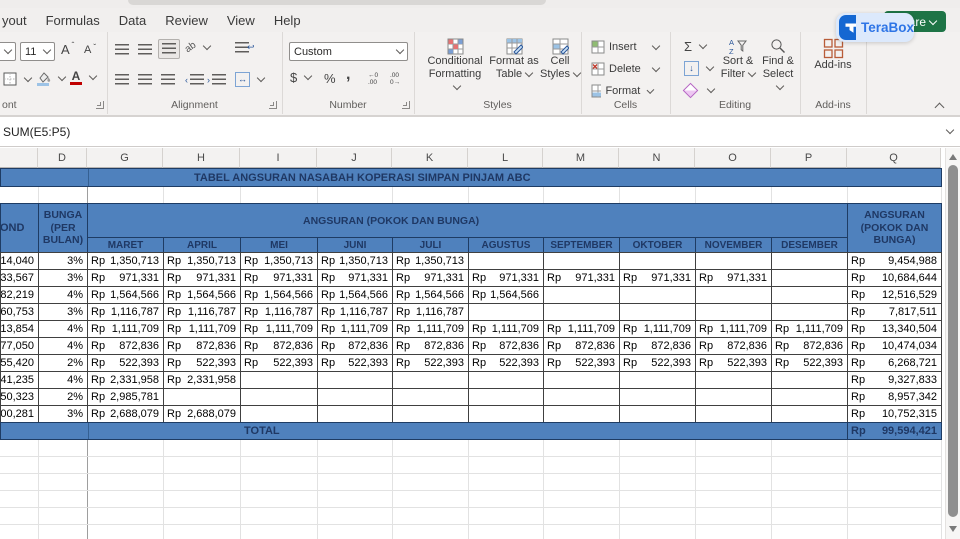 This screenshot has height=539, width=960. I want to click on font-size-combo: 11, so click(37, 51).